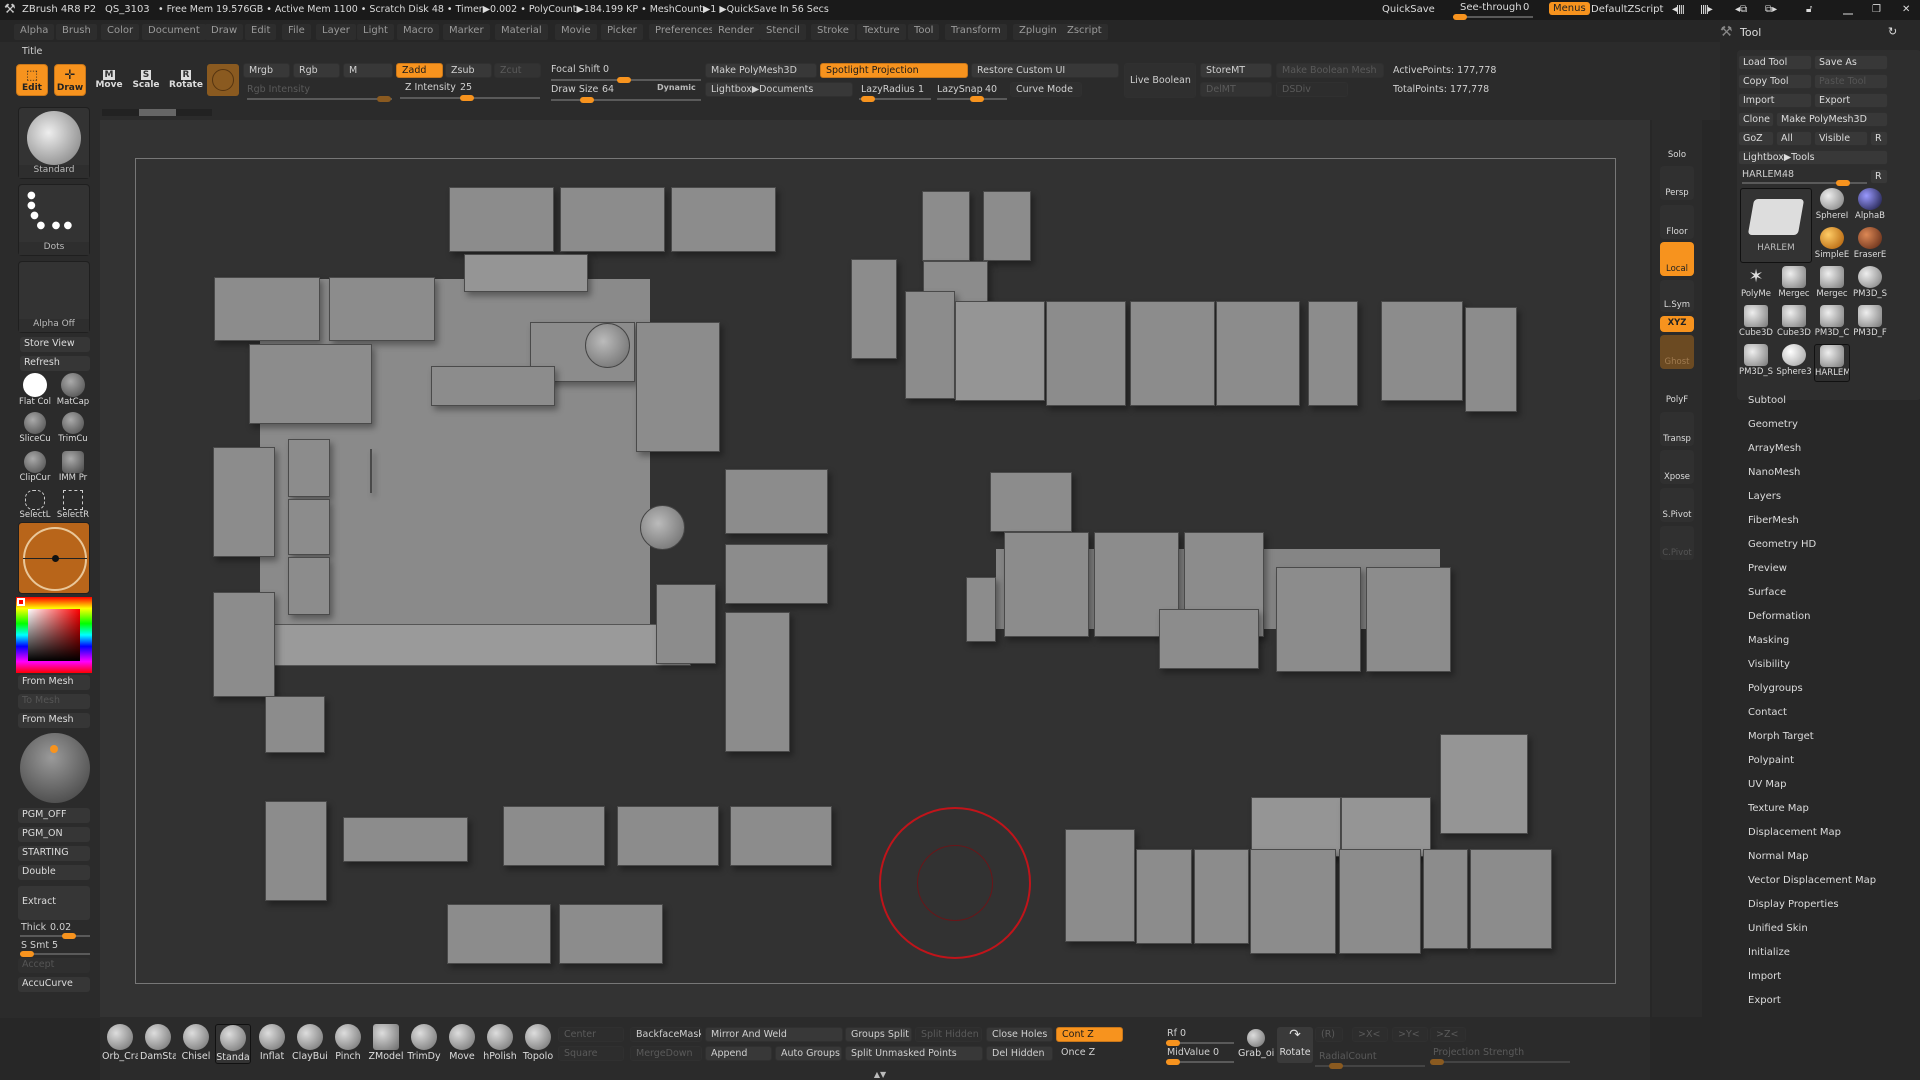 The height and width of the screenshot is (1080, 1920). Describe the element at coordinates (1160, 80) in the screenshot. I see `live-boolean-button: Live Boolean` at that location.